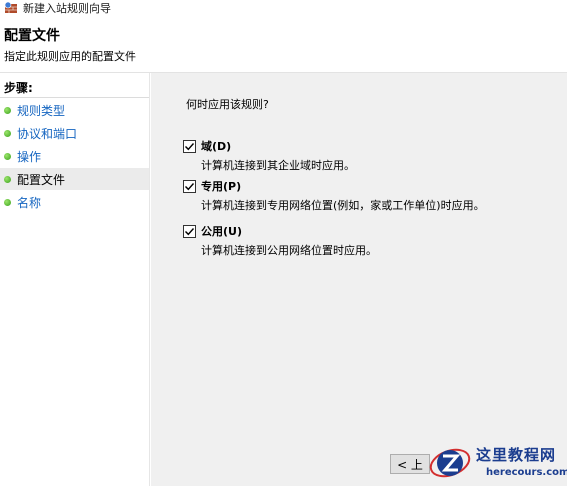 This screenshot has width=567, height=486. I want to click on public-checkbox-row: 公用(U), so click(368, 231).